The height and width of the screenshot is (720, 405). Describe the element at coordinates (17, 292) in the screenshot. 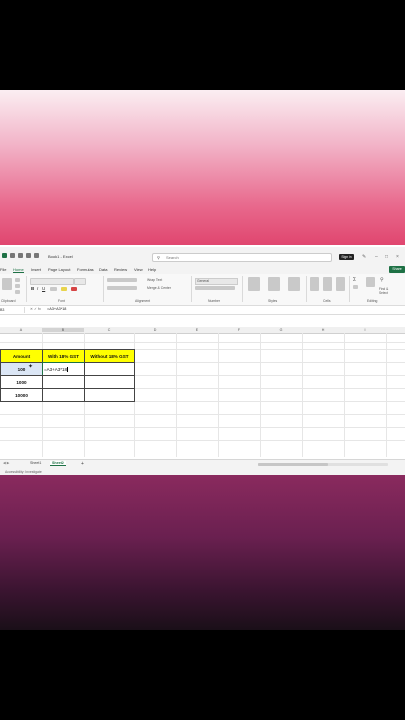

I see `format-painter-icon` at that location.